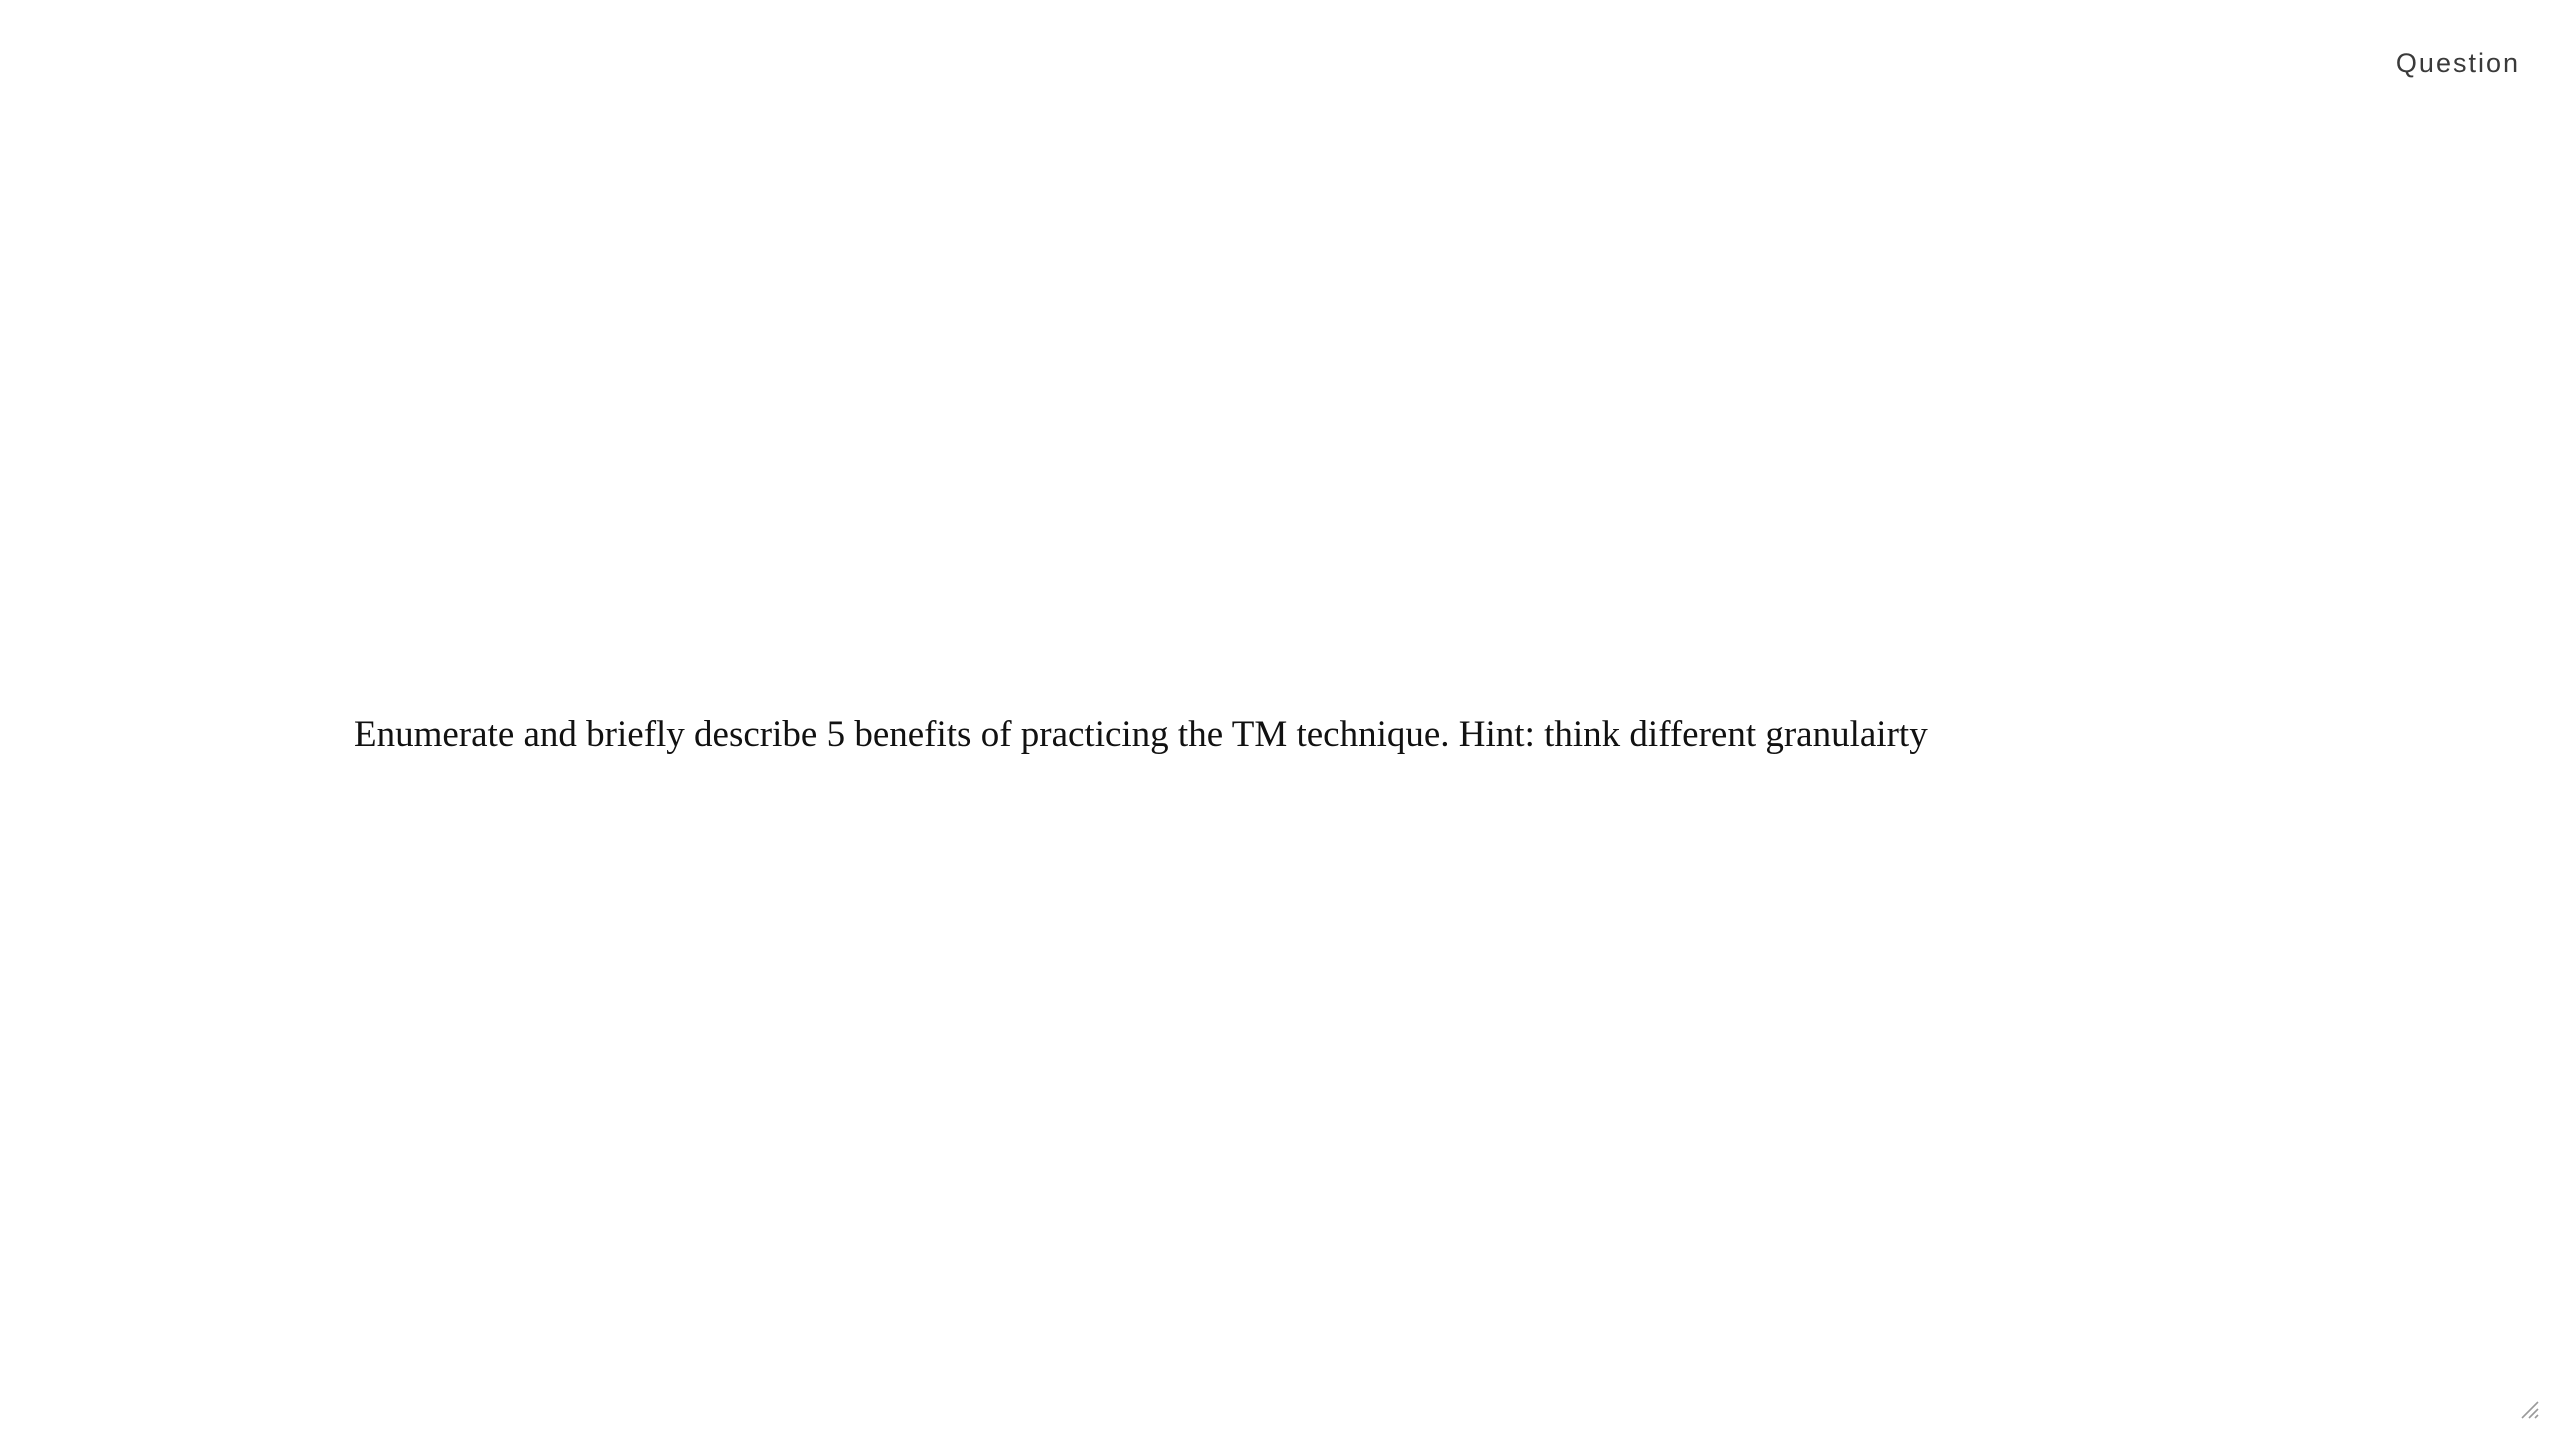 The height and width of the screenshot is (1440, 2560). I want to click on resize-grip-icon, so click(2529, 1409).